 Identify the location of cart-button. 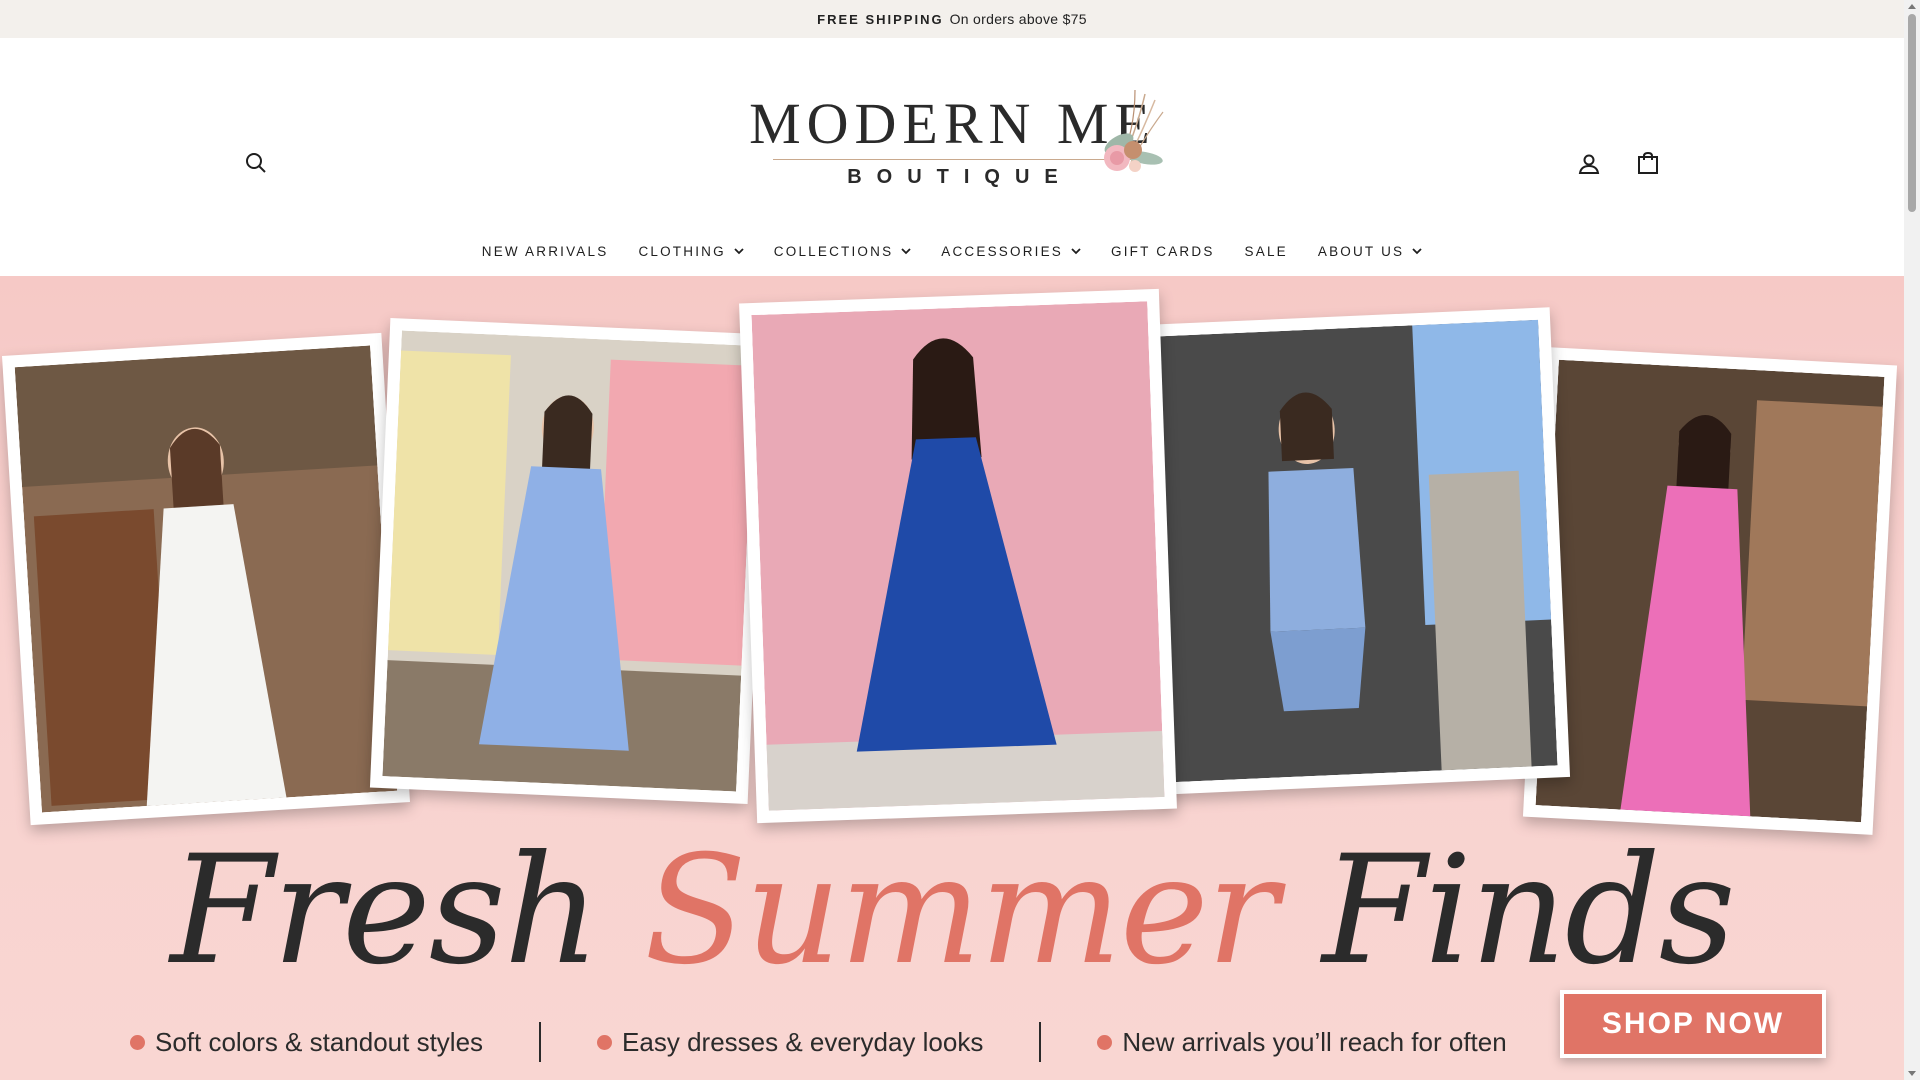
(1648, 163).